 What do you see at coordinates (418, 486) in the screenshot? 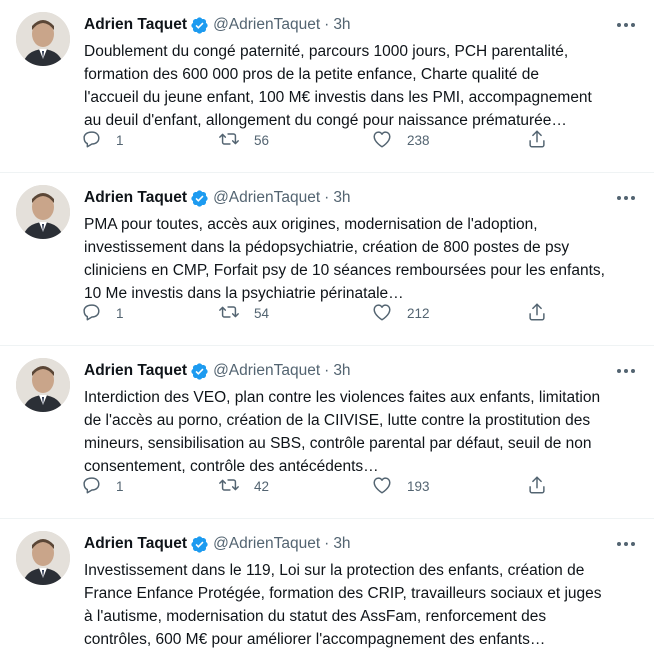
I see `like-count: 193` at bounding box center [418, 486].